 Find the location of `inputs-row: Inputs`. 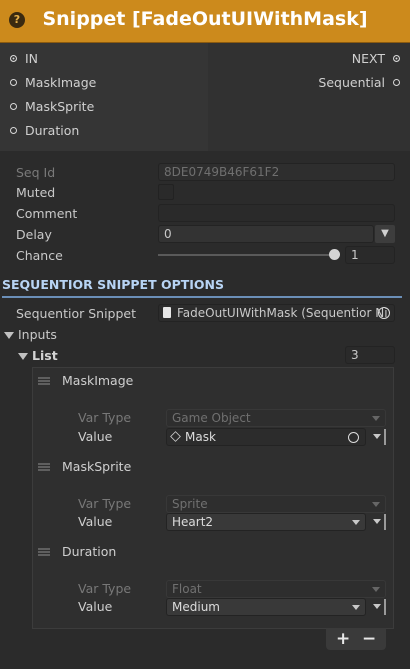

inputs-row: Inputs is located at coordinates (205, 334).